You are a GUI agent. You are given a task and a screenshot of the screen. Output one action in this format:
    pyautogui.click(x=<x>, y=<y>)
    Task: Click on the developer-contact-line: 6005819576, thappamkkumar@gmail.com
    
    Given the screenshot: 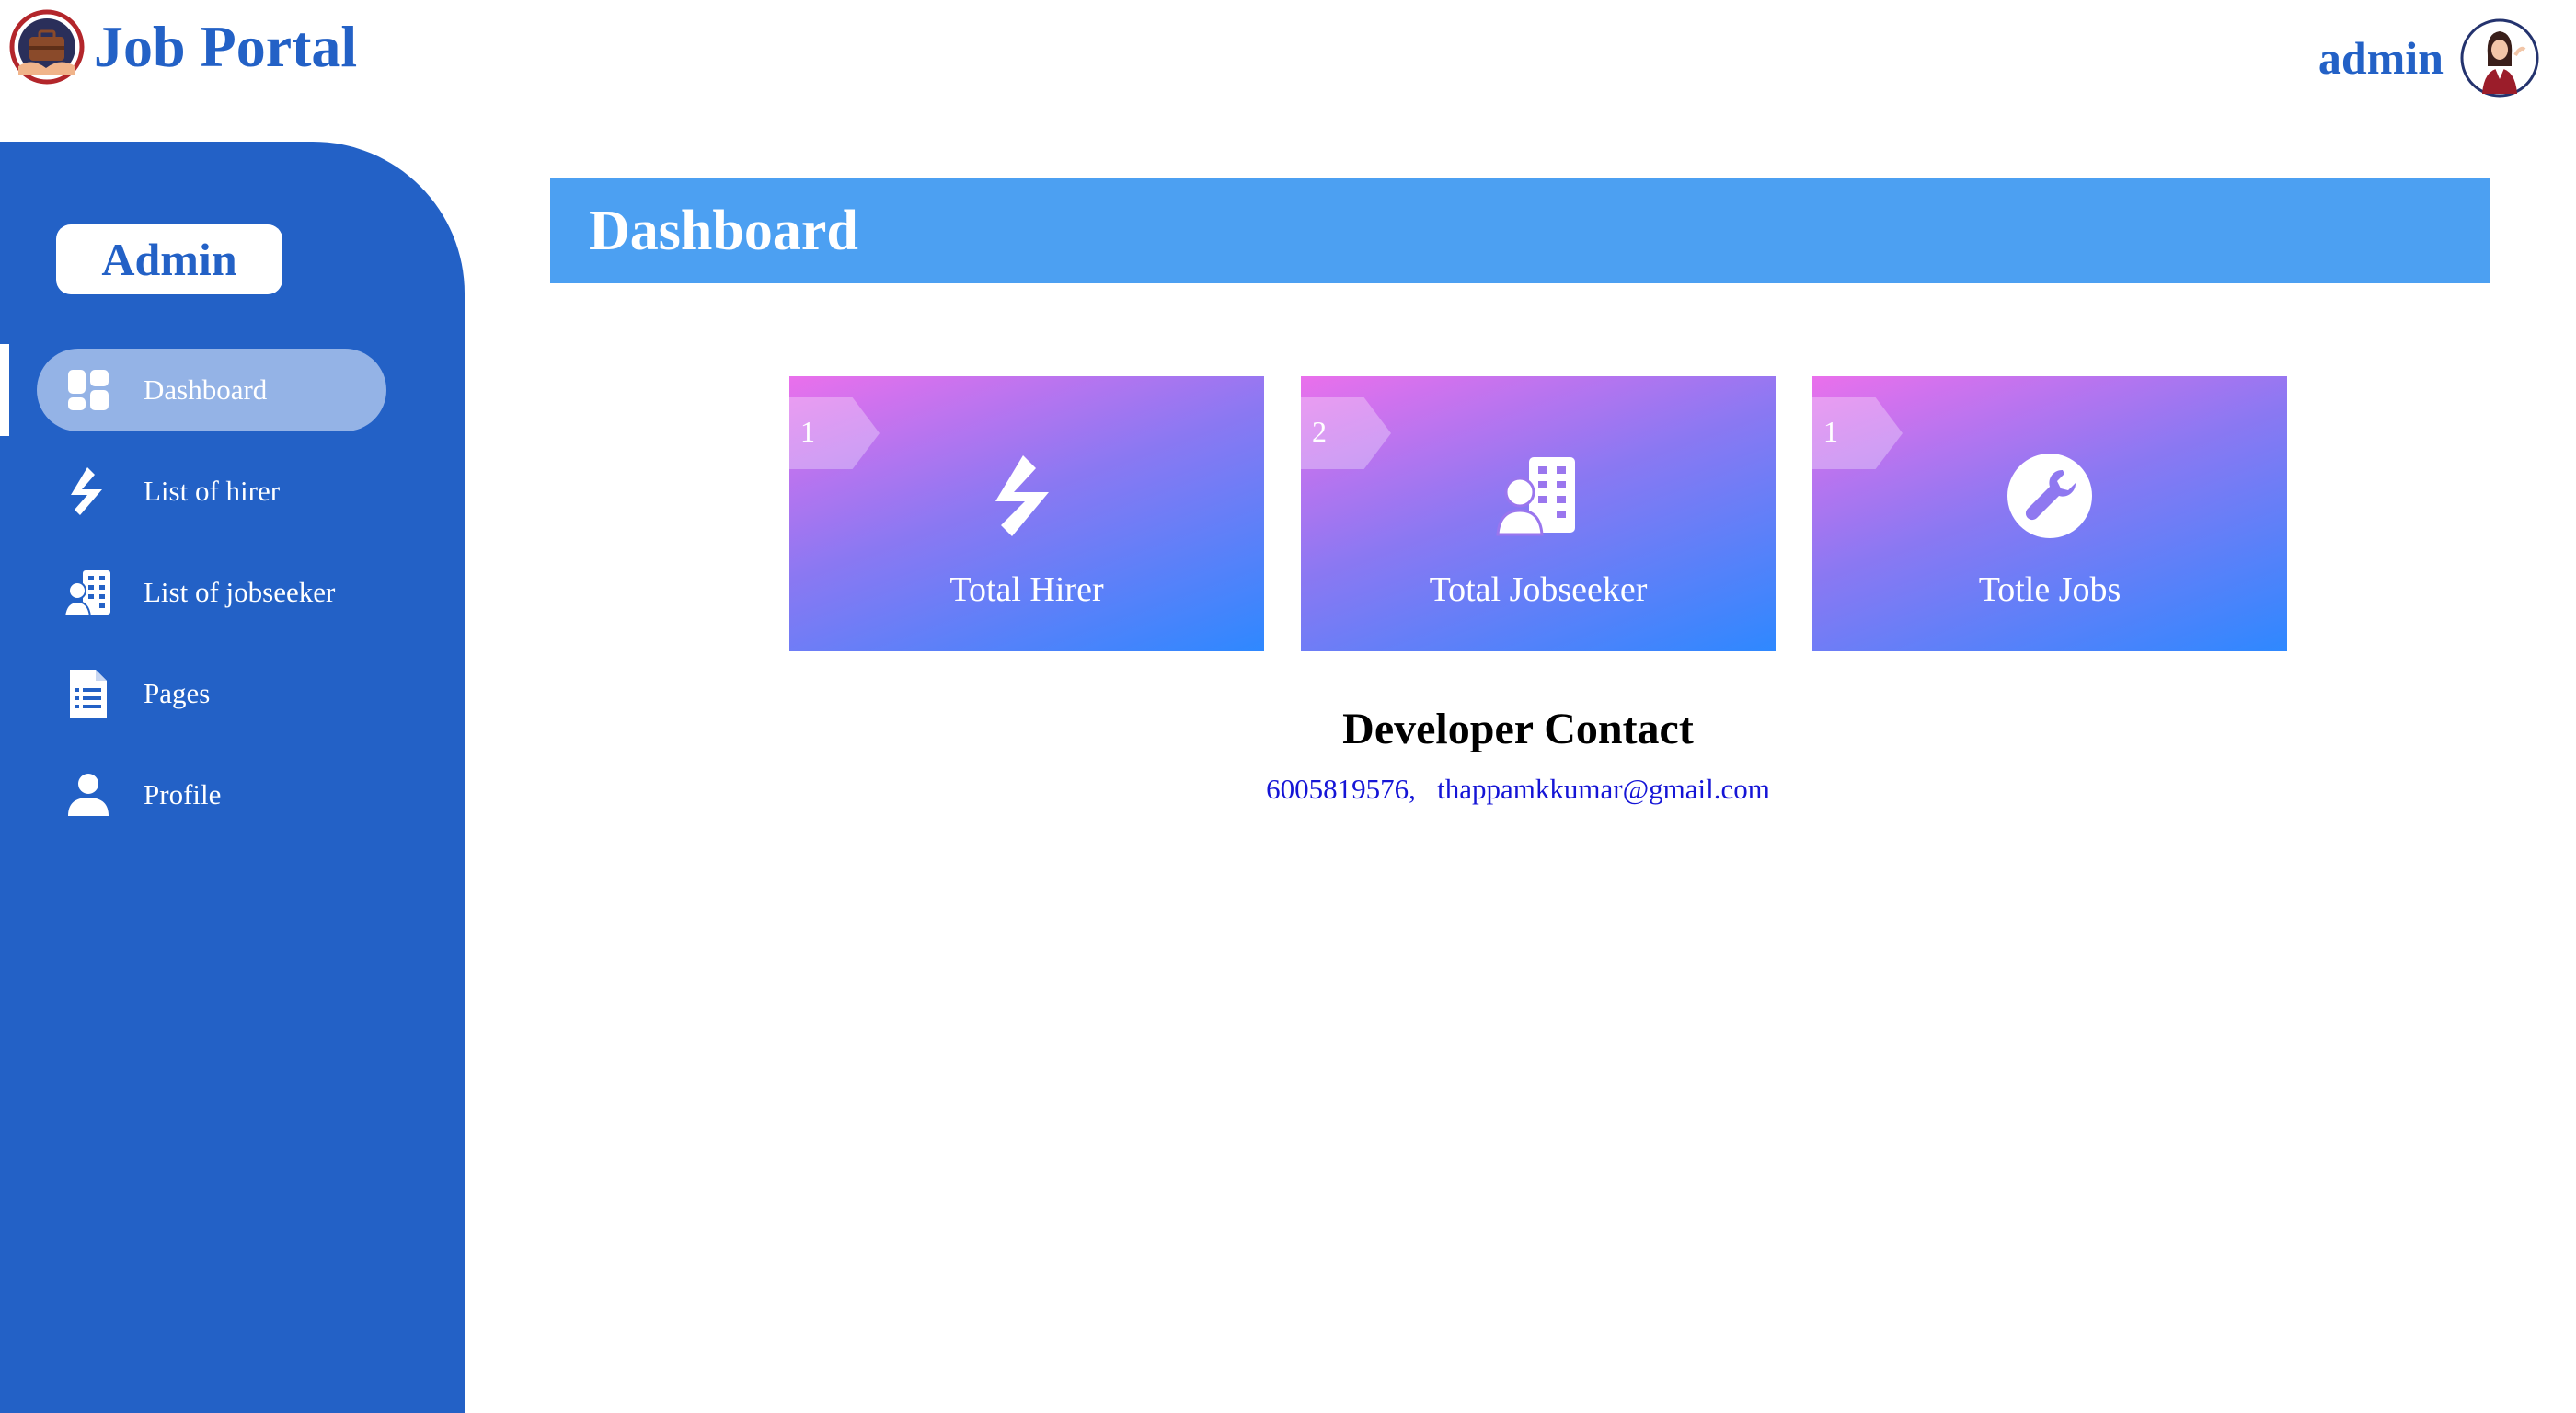 What is the action you would take?
    pyautogui.click(x=1518, y=789)
    